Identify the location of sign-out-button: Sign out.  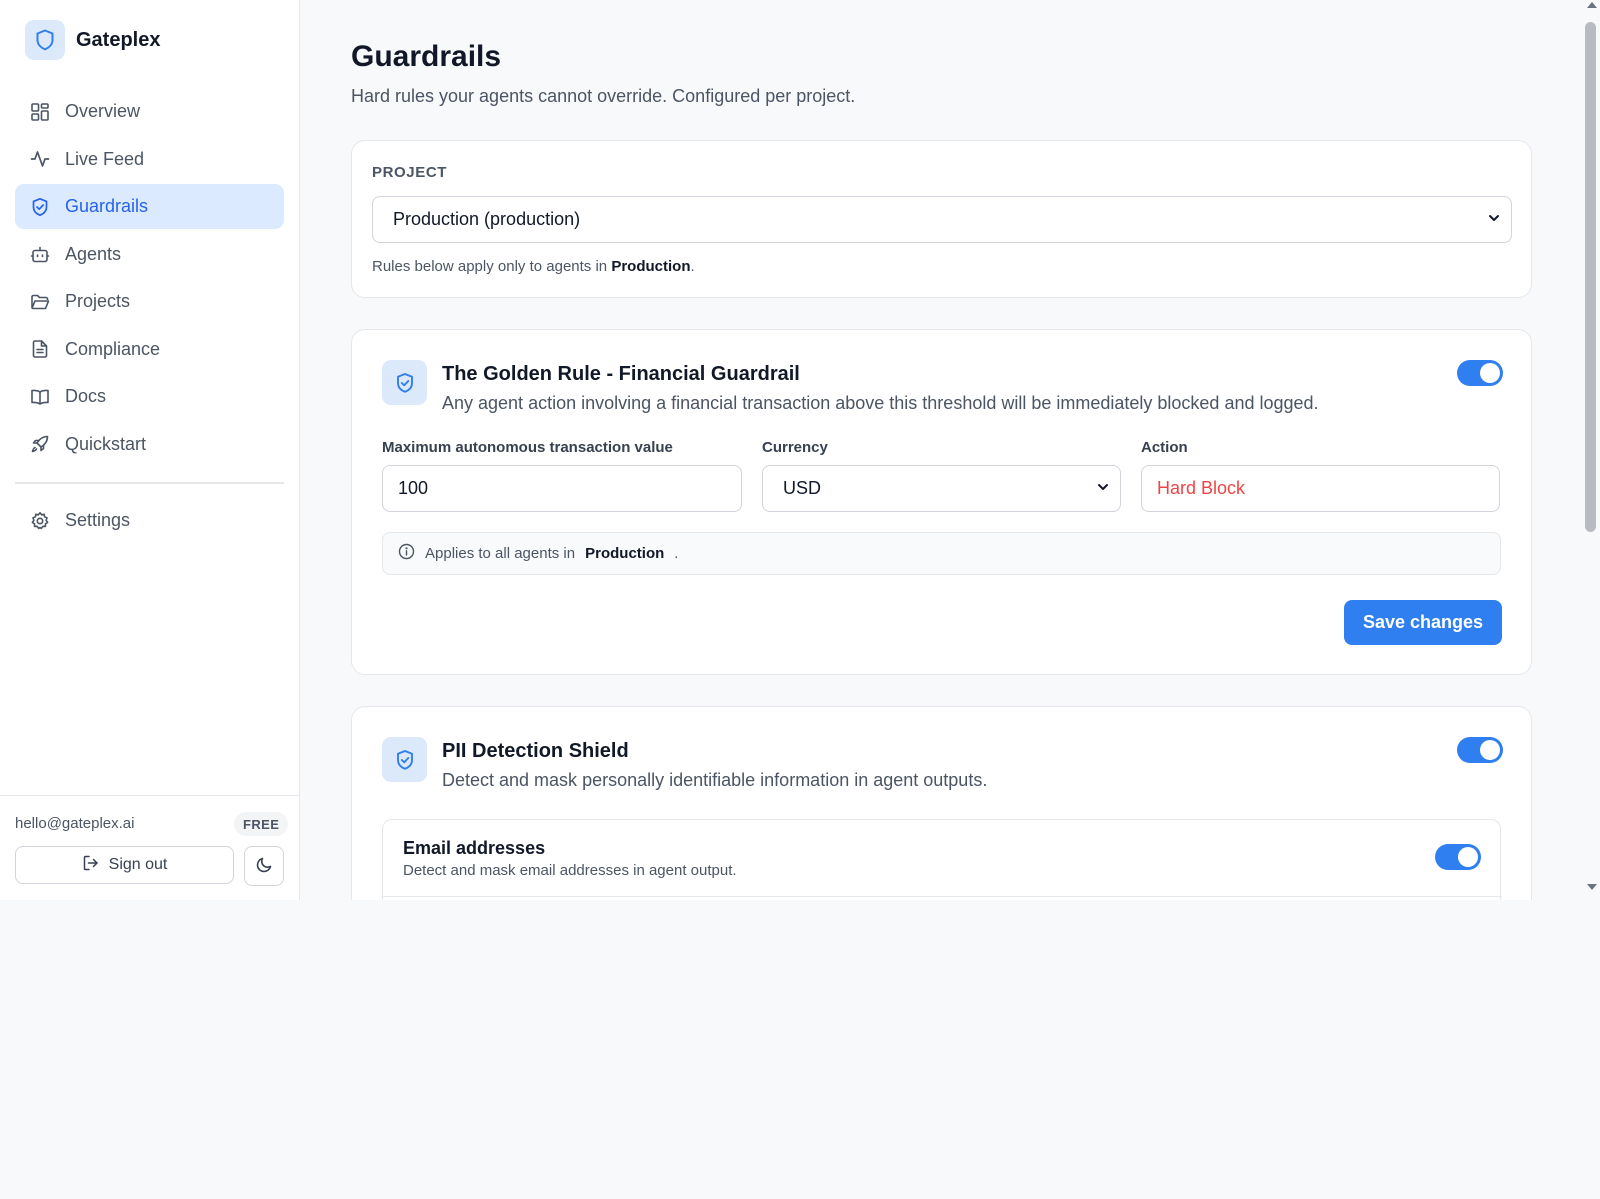
(124, 865).